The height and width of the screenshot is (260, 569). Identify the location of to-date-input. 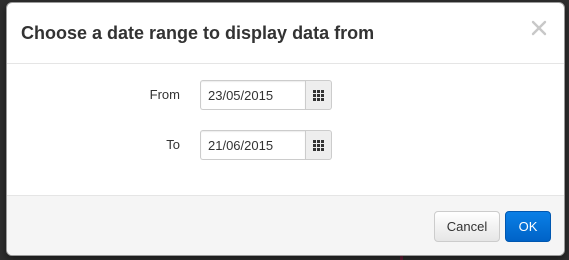
(252, 145).